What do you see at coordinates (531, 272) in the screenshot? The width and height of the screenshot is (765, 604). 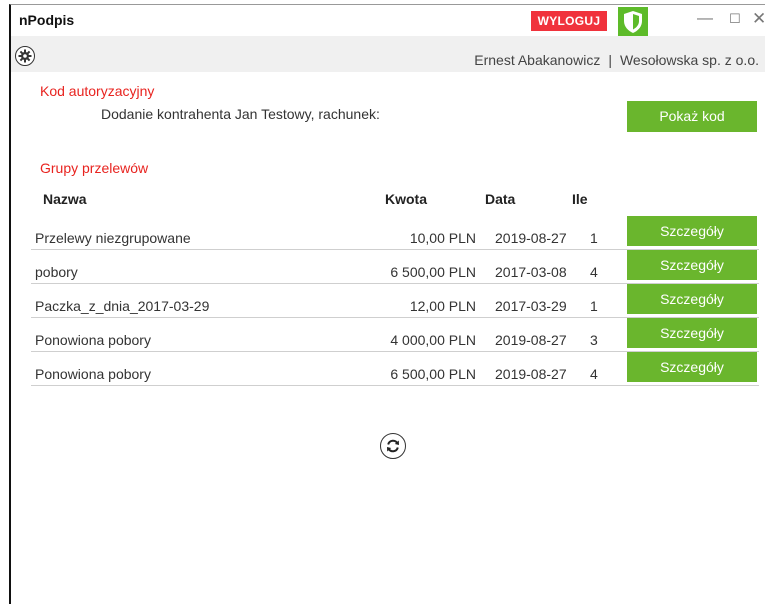 I see `row-date: 2017-03-08` at bounding box center [531, 272].